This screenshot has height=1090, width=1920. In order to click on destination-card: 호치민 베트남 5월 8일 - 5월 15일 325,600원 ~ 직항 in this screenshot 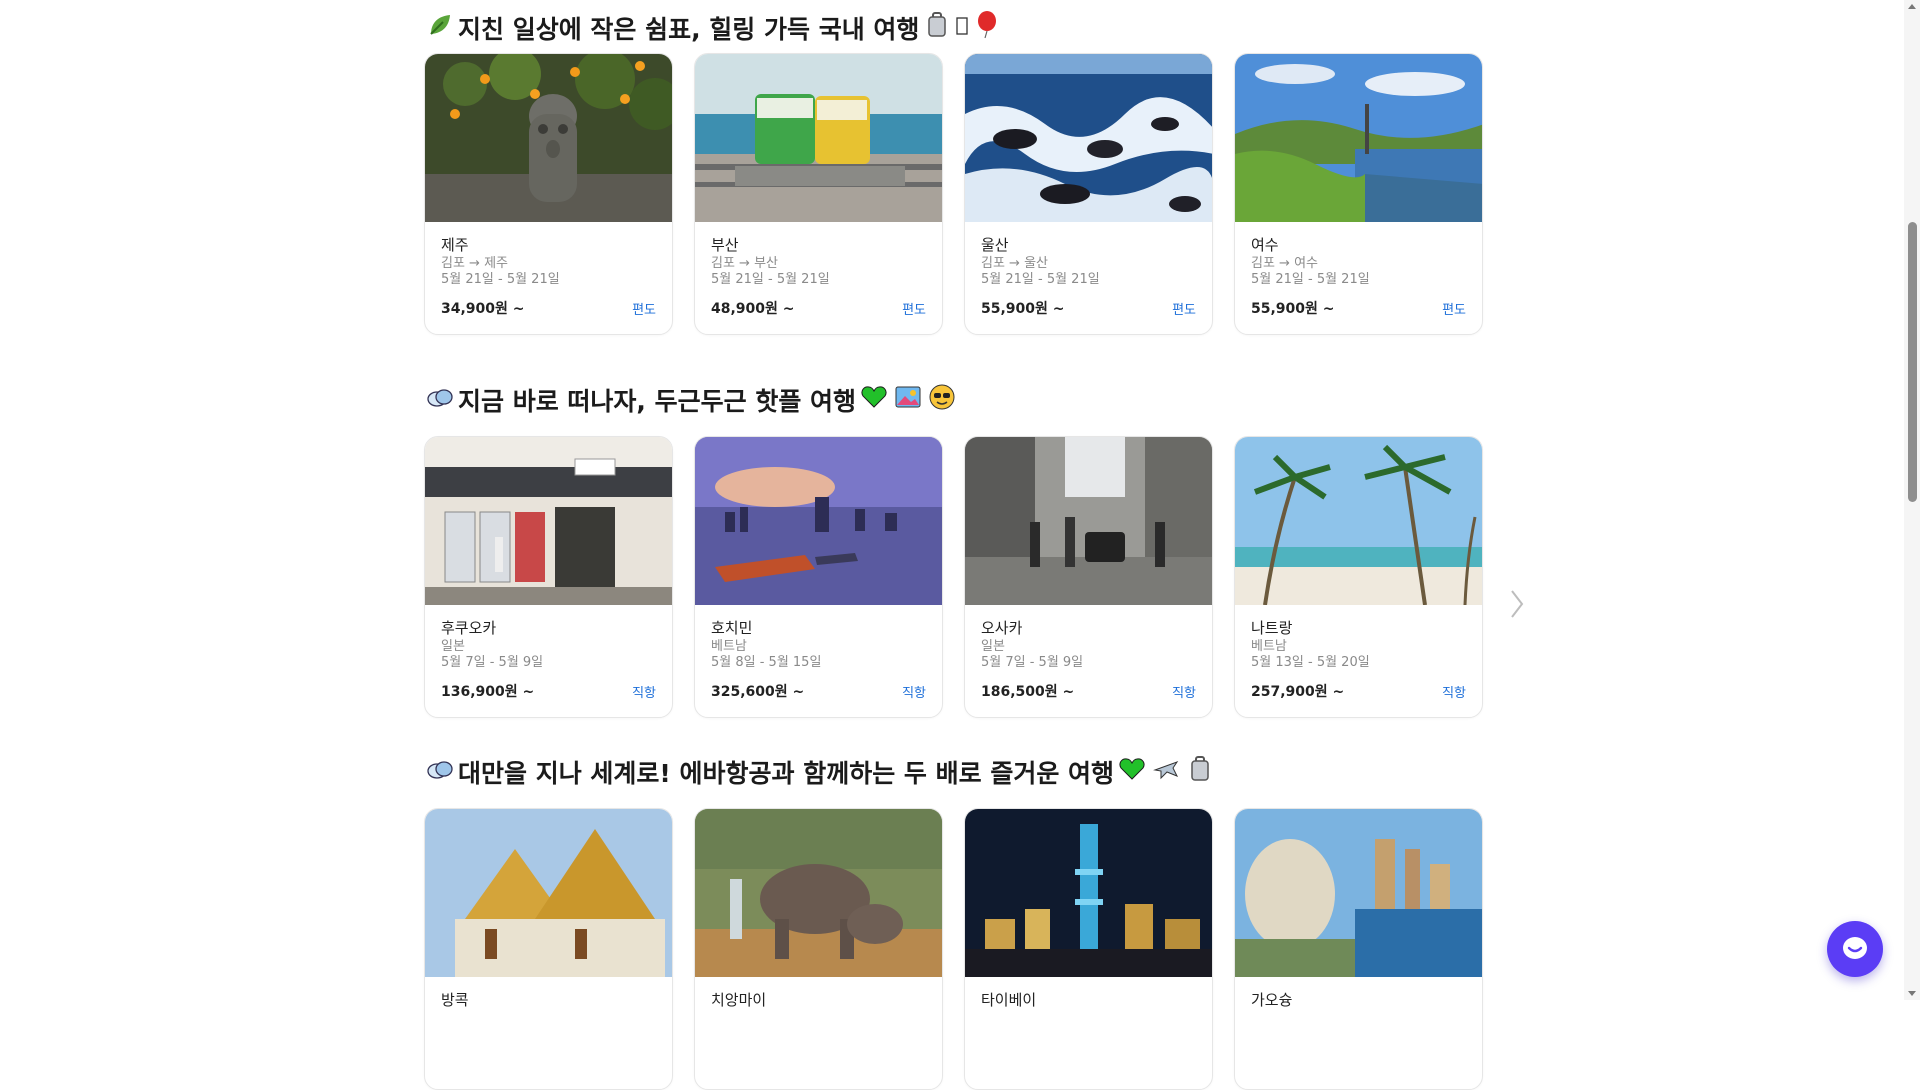, I will do `click(818, 577)`.